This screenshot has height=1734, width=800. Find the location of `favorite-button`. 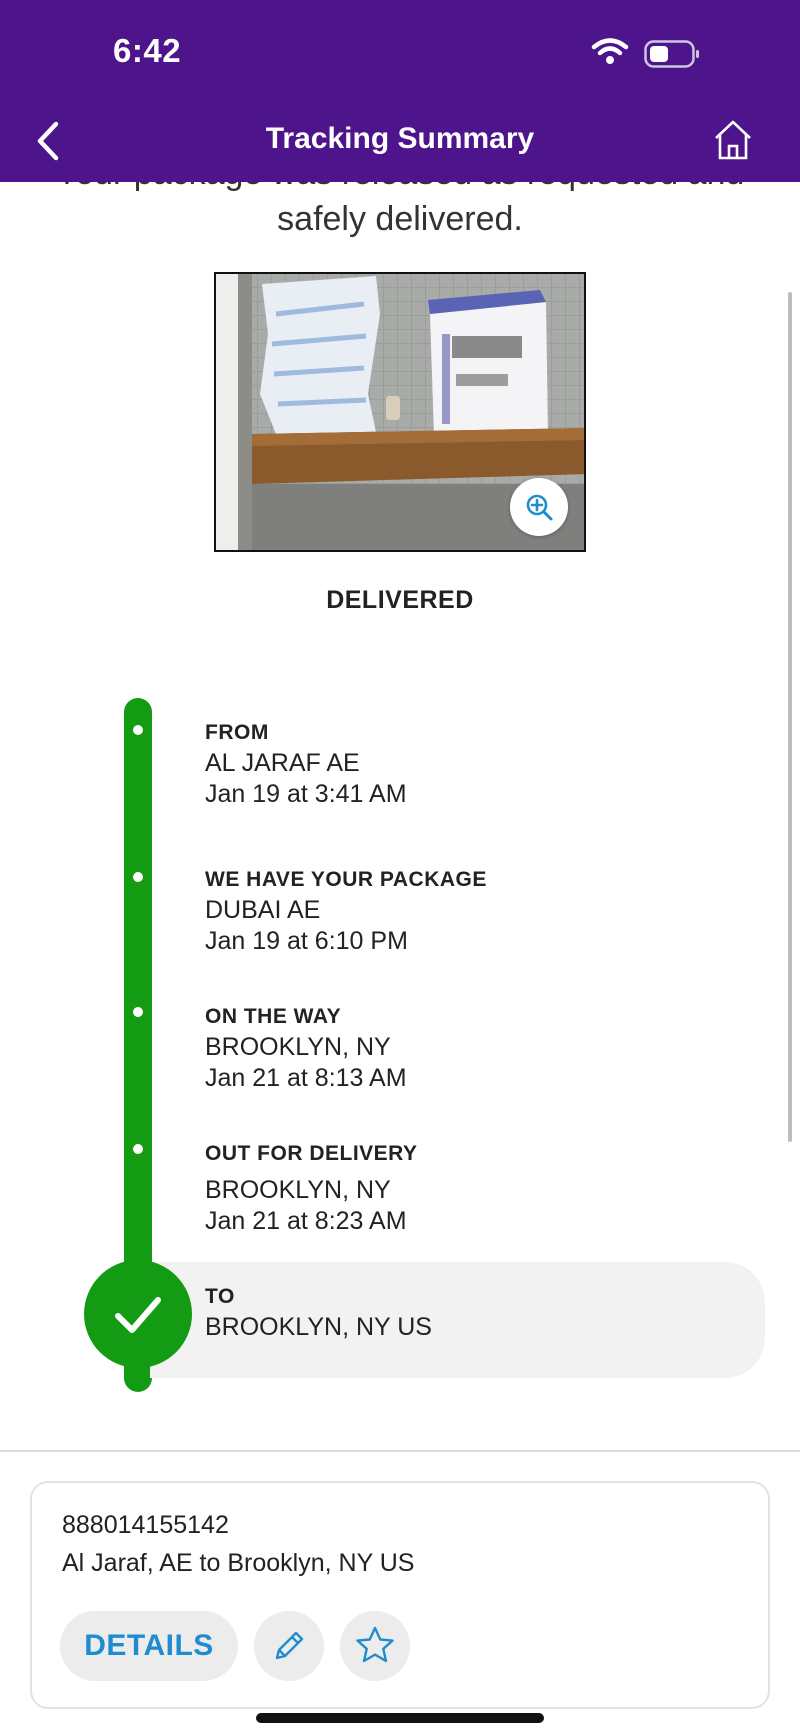

favorite-button is located at coordinates (375, 1646).